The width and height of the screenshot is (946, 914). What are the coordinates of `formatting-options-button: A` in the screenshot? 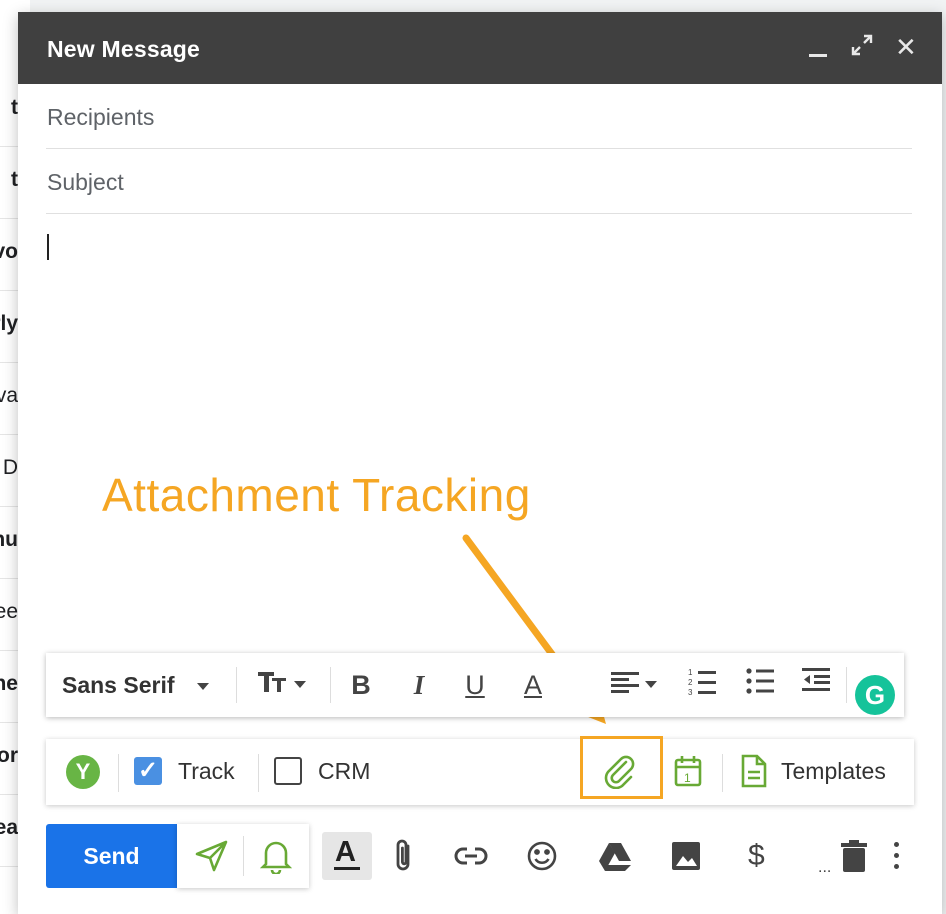 It's located at (347, 856).